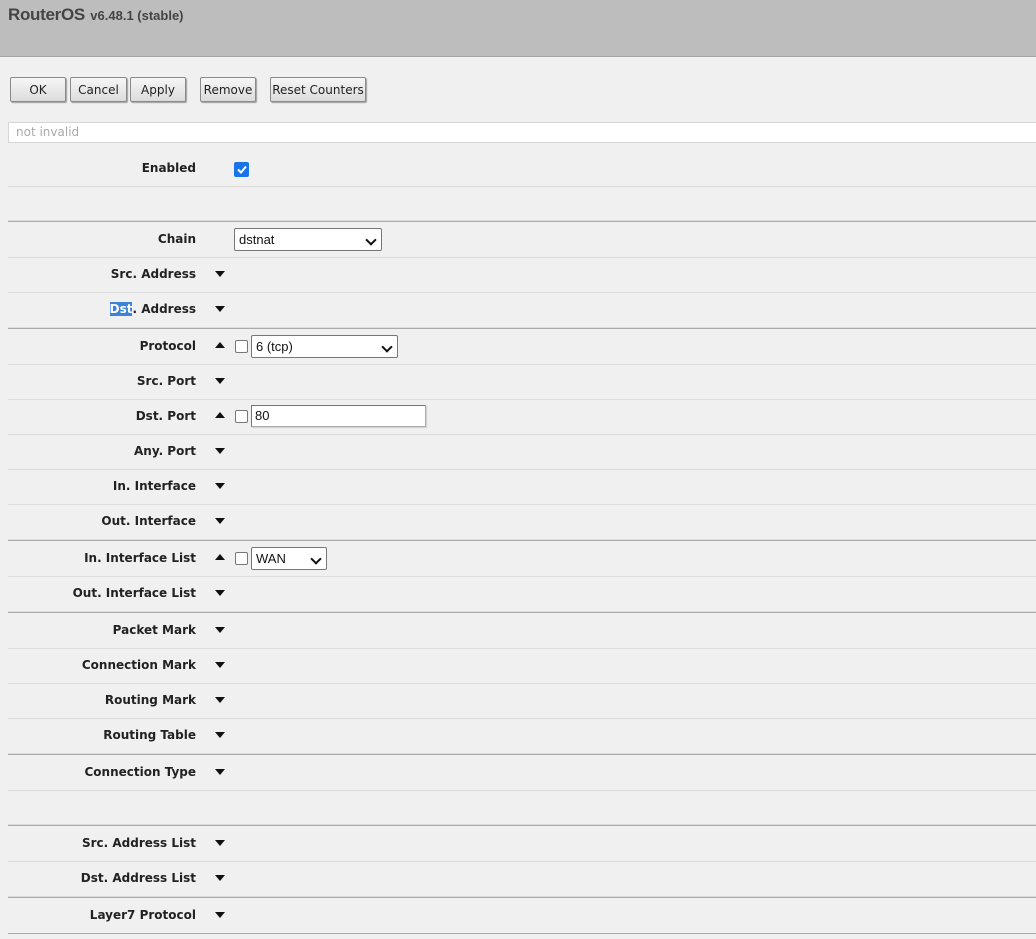 The height and width of the screenshot is (939, 1036). Describe the element at coordinates (138, 665) in the screenshot. I see `connection-mark-label: Connection Mark` at that location.